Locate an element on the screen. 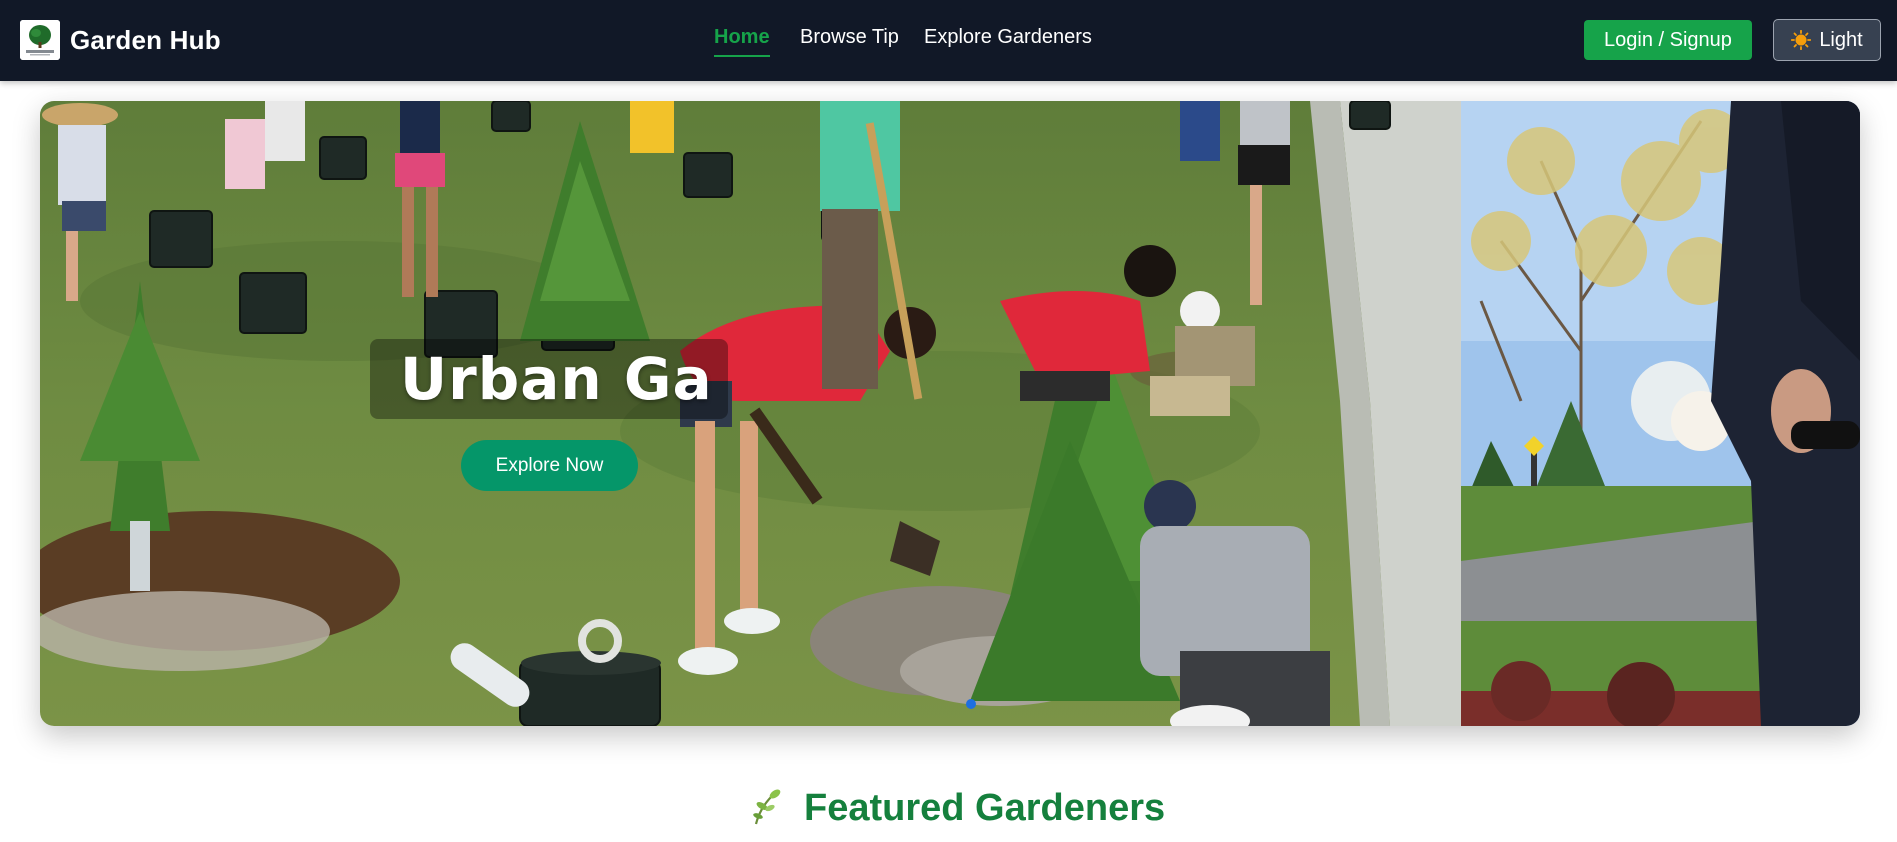 This screenshot has width=1897, height=842. theme-toggle-button: Light is located at coordinates (1827, 40).